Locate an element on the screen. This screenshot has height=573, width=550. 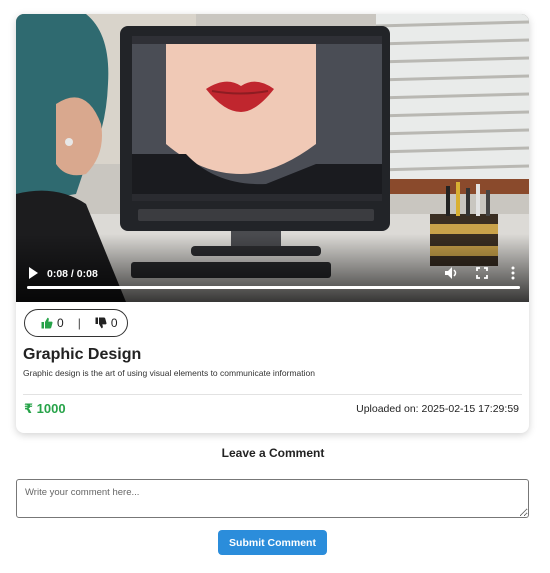
submit-comment-button: Submit Comment is located at coordinates (272, 542).